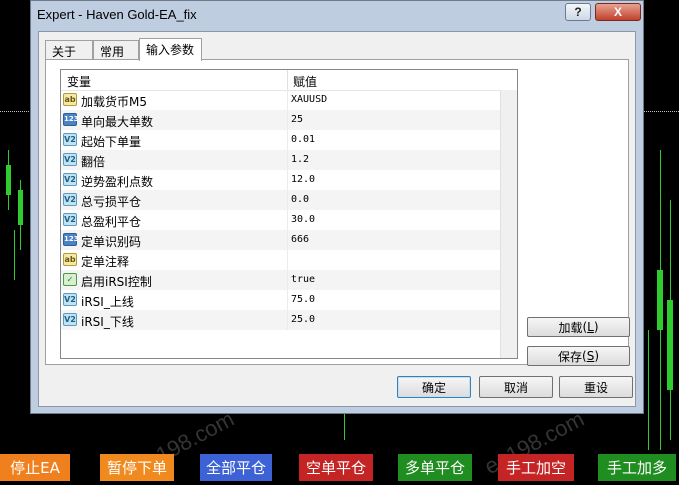  What do you see at coordinates (280, 180) in the screenshot?
I see `parameter-row: V2 逆势盈利点数 12.0` at bounding box center [280, 180].